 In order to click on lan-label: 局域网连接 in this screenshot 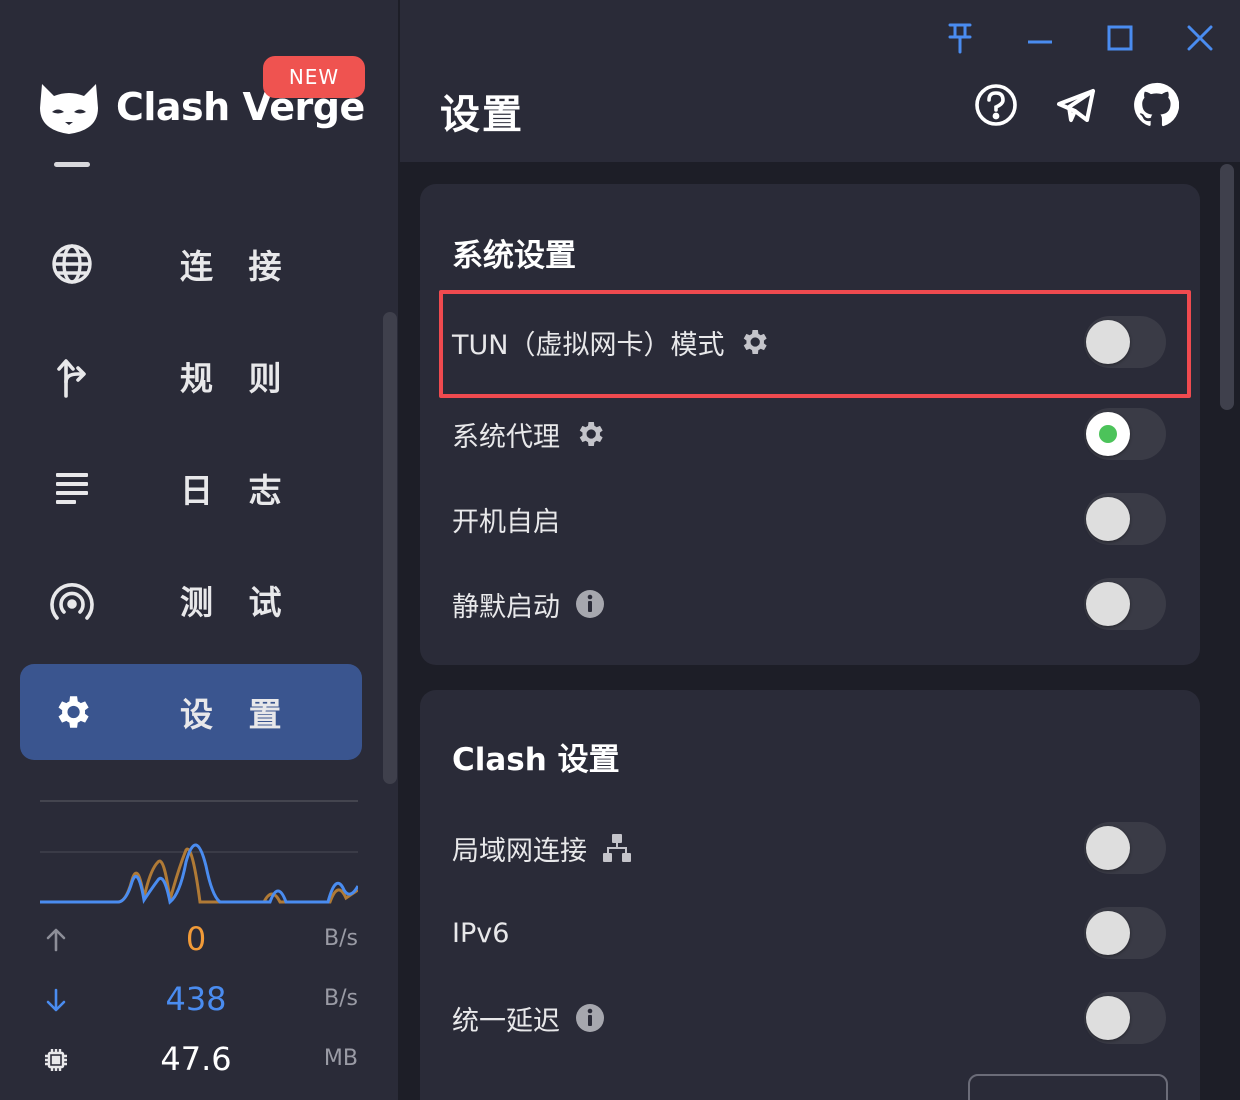, I will do `click(519, 851)`.